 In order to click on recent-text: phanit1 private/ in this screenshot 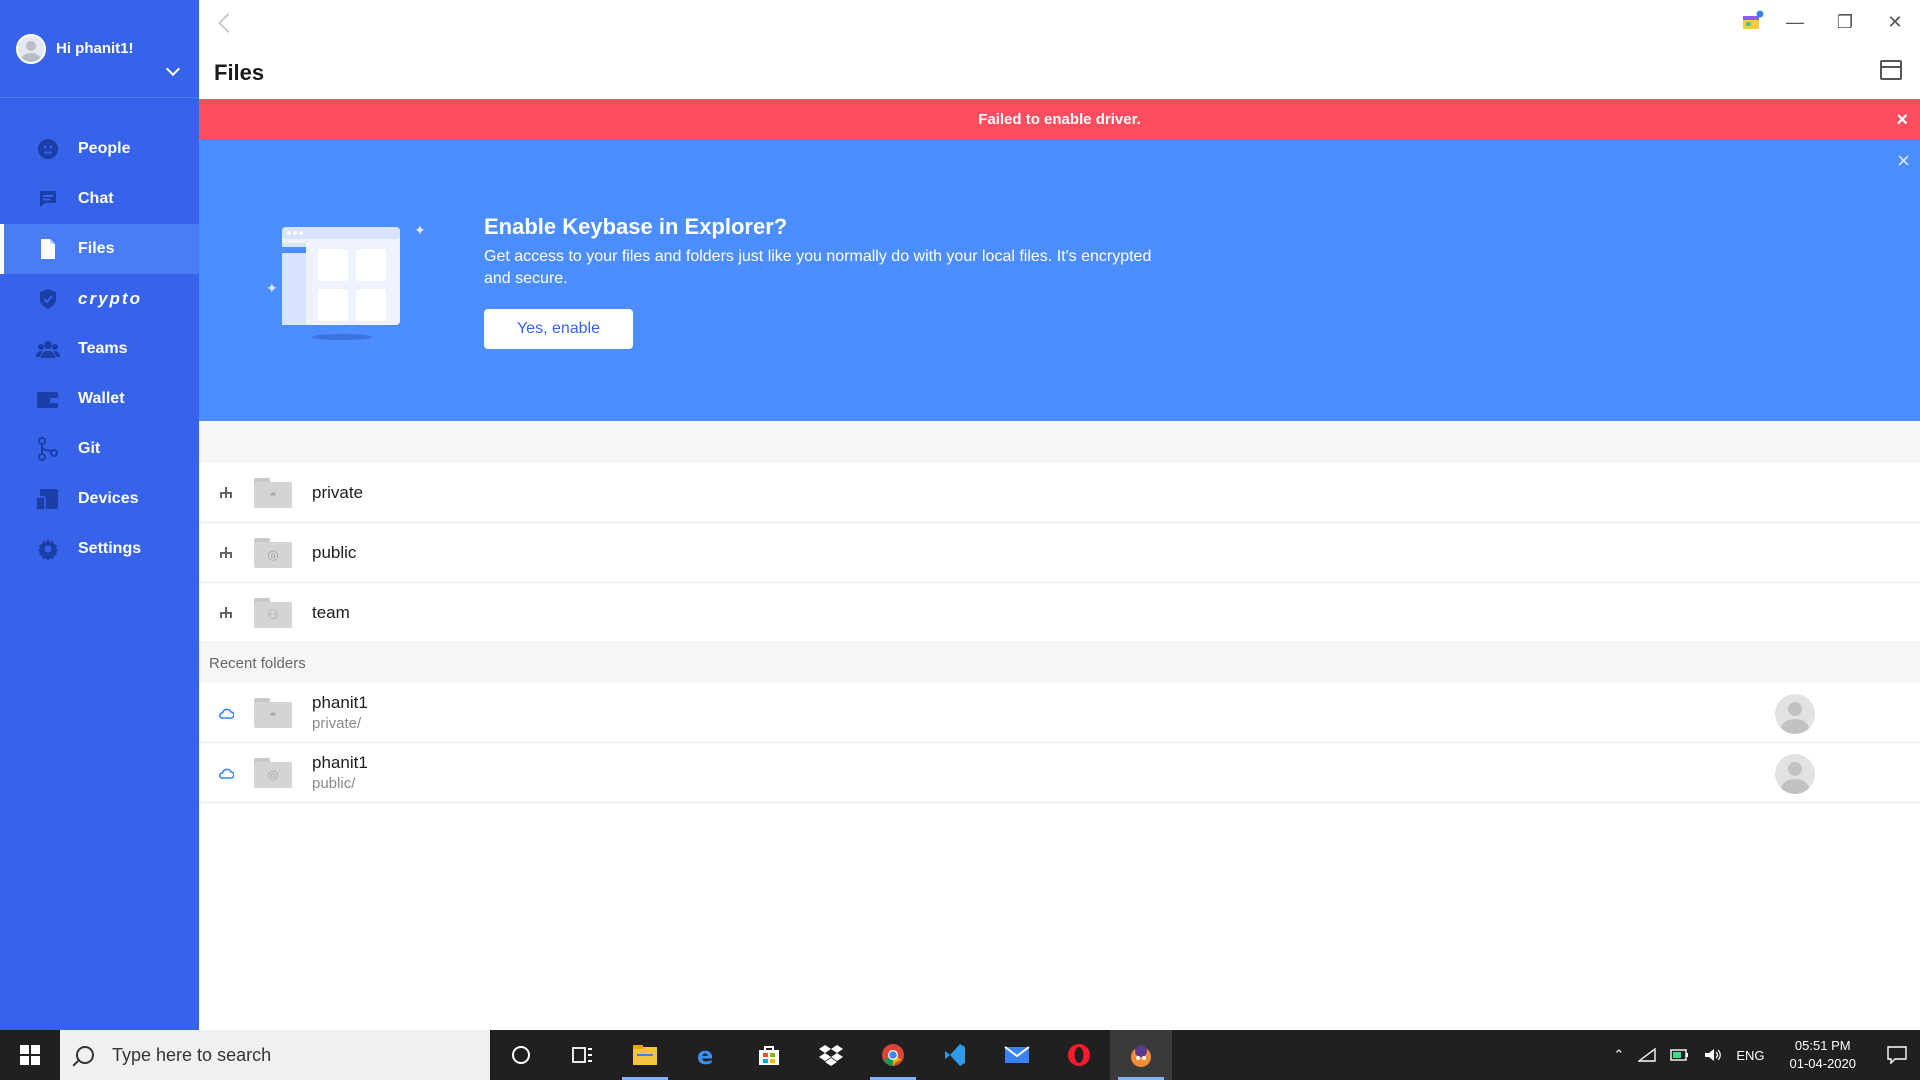, I will do `click(340, 712)`.